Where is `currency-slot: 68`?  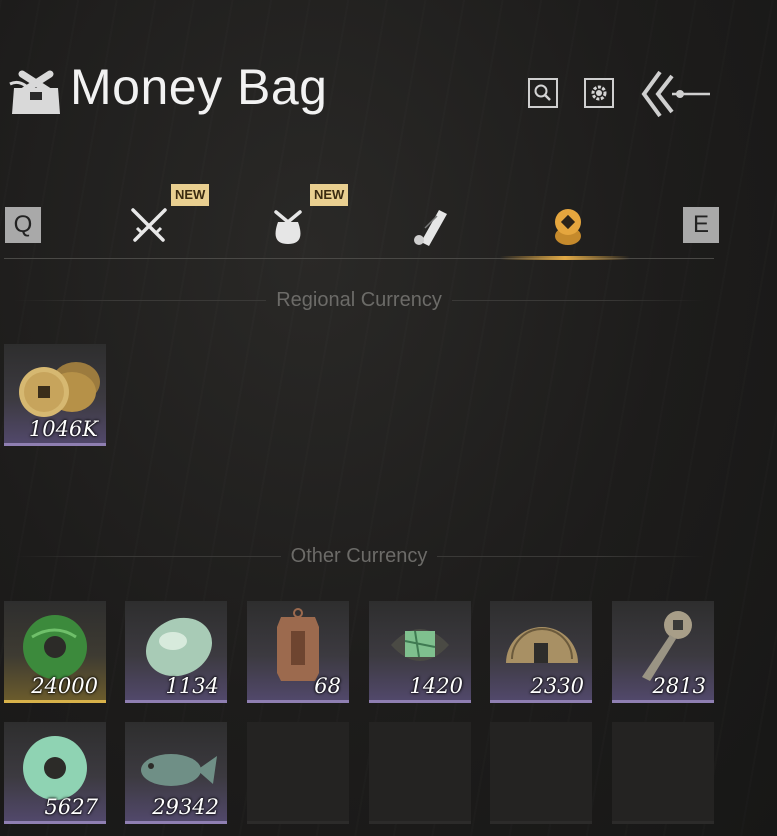 currency-slot: 68 is located at coordinates (298, 652).